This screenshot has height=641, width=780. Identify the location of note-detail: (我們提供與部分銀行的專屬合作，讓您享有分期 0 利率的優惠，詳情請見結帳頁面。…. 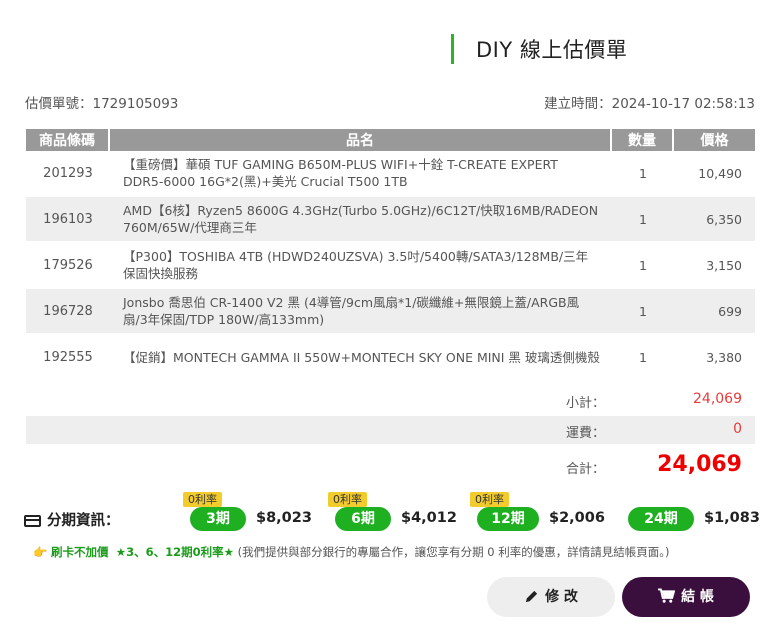
(453, 552).